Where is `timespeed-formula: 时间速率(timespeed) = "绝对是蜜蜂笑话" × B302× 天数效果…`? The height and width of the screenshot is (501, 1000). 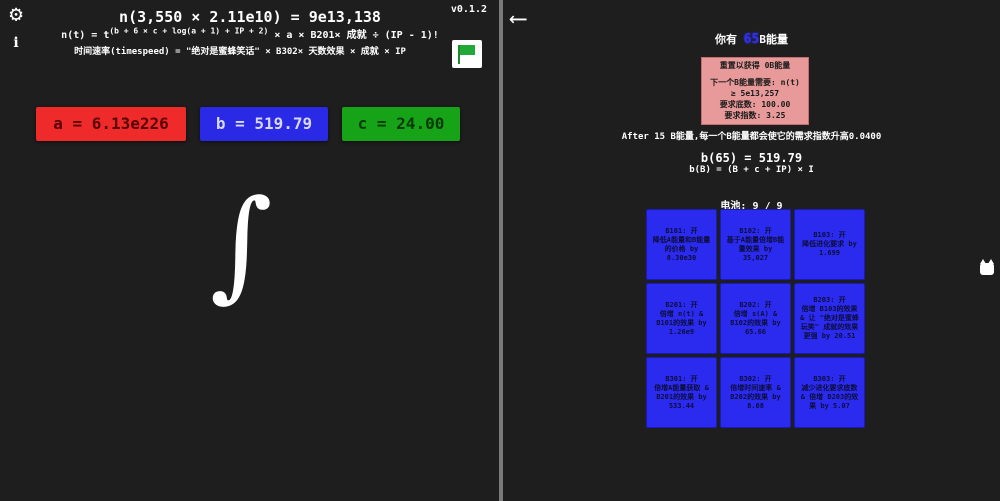
timespeed-formula: 时间速率(timespeed) = "绝对是蜜蜂笑话" × B302× 天数效果… is located at coordinates (240, 52).